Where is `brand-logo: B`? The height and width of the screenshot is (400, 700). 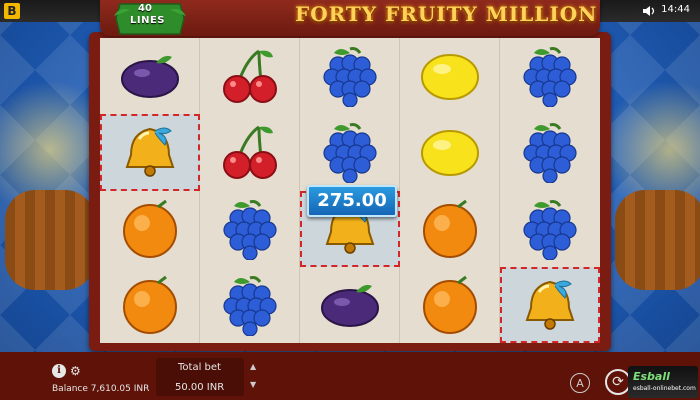 brand-logo: B is located at coordinates (12, 11).